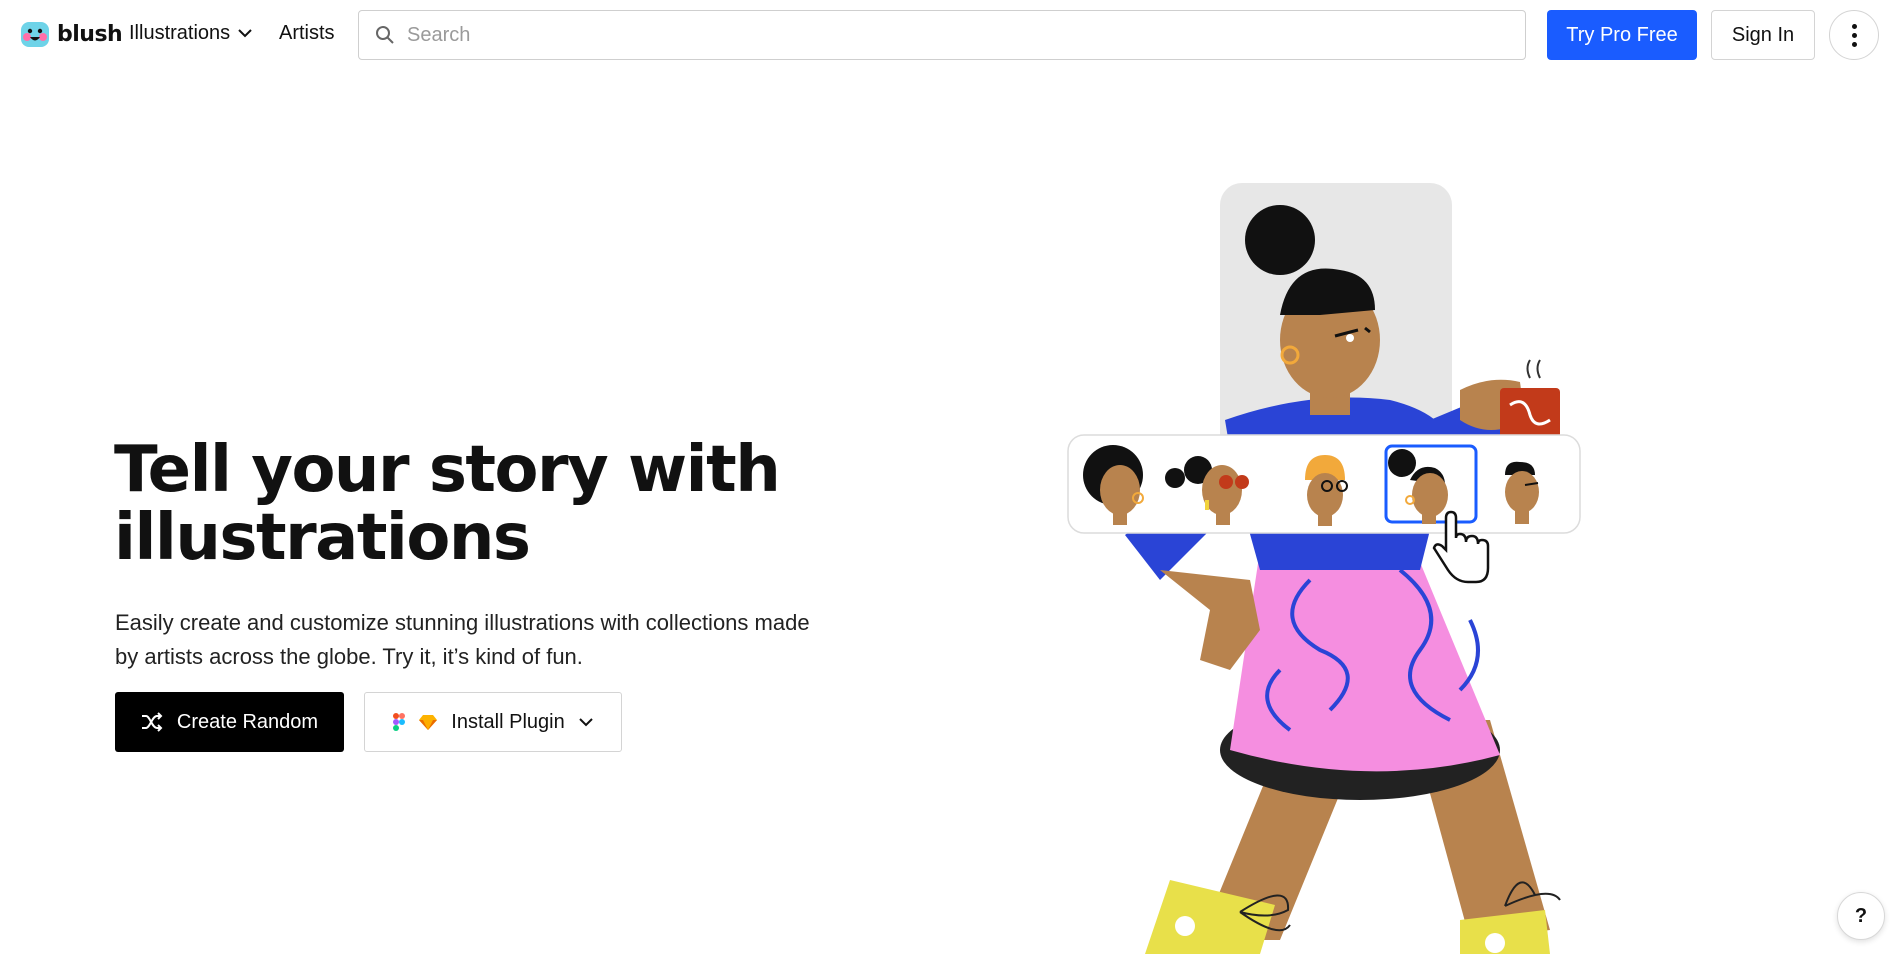  What do you see at coordinates (90, 34) in the screenshot?
I see `brand-name: blush` at bounding box center [90, 34].